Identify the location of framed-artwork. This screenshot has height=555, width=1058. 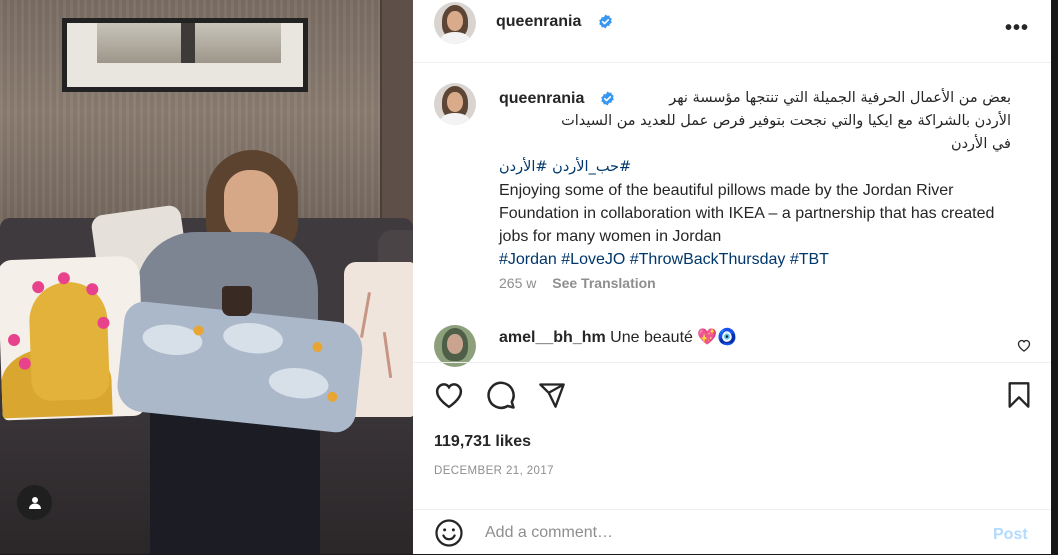
(185, 55).